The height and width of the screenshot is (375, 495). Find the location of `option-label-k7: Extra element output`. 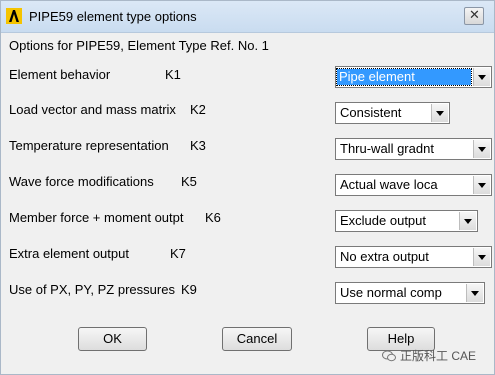

option-label-k7: Extra element output is located at coordinates (69, 253).